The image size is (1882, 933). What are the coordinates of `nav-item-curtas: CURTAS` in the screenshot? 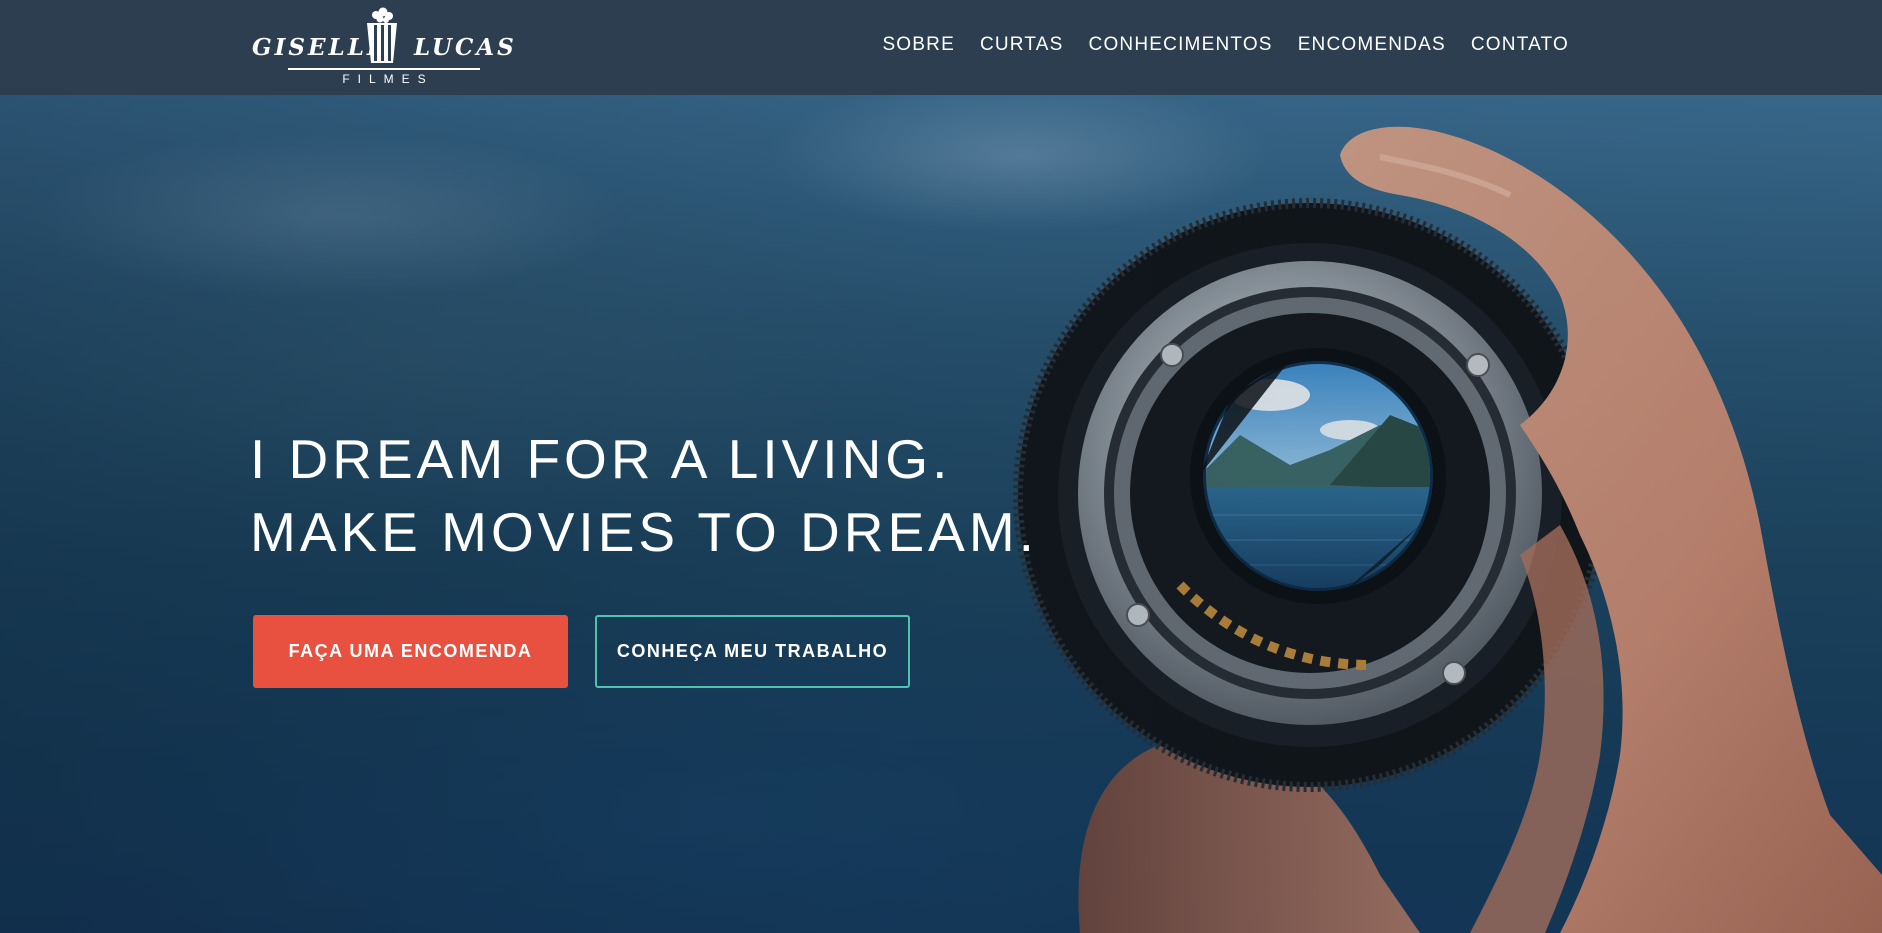 It's located at (1022, 45).